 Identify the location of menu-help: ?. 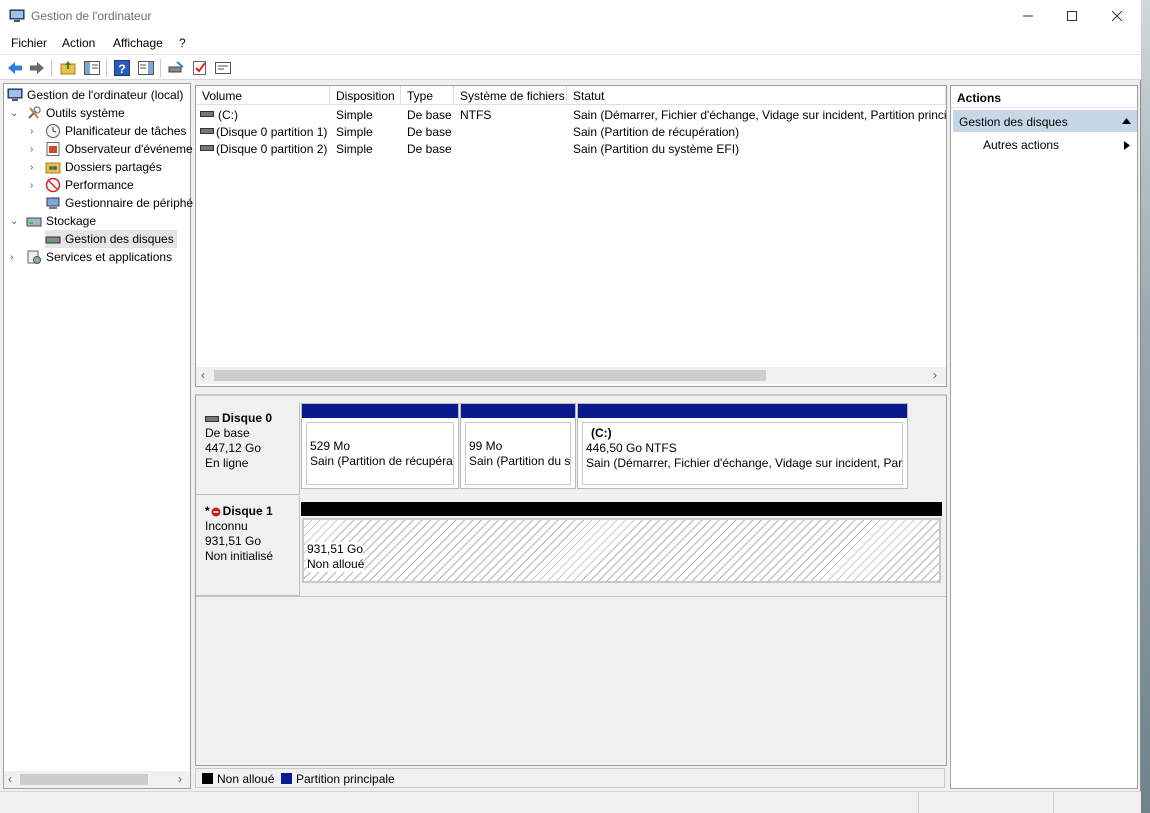
(182, 43).